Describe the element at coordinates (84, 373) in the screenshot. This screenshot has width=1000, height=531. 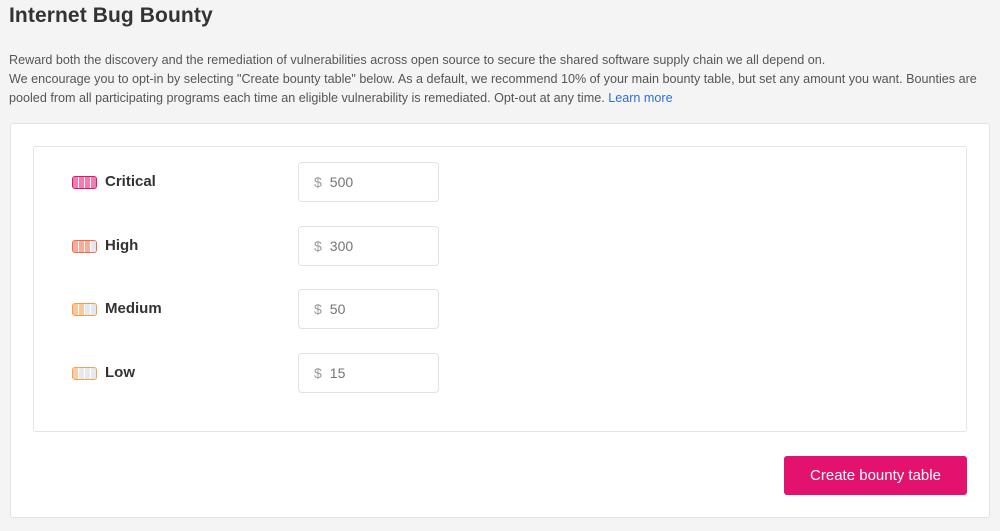
I see `severity-low-icon` at that location.